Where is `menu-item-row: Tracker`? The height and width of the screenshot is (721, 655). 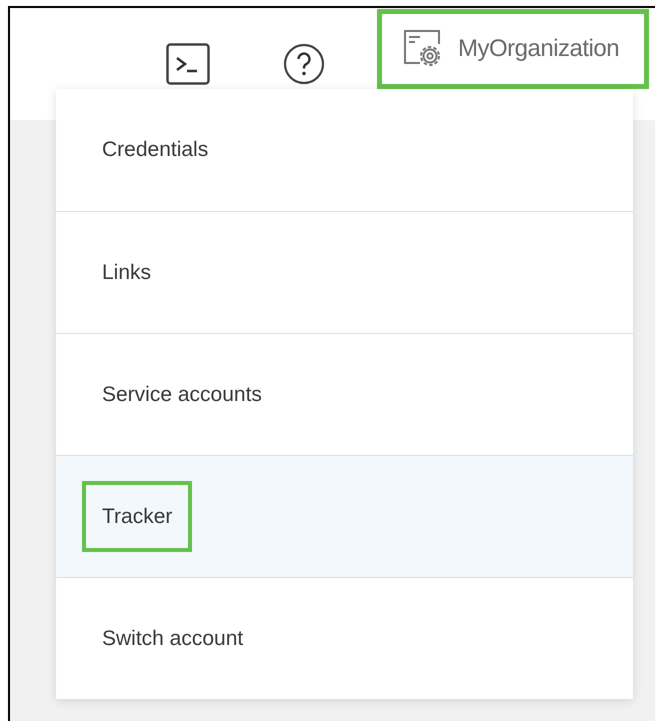 menu-item-row: Tracker is located at coordinates (344, 516).